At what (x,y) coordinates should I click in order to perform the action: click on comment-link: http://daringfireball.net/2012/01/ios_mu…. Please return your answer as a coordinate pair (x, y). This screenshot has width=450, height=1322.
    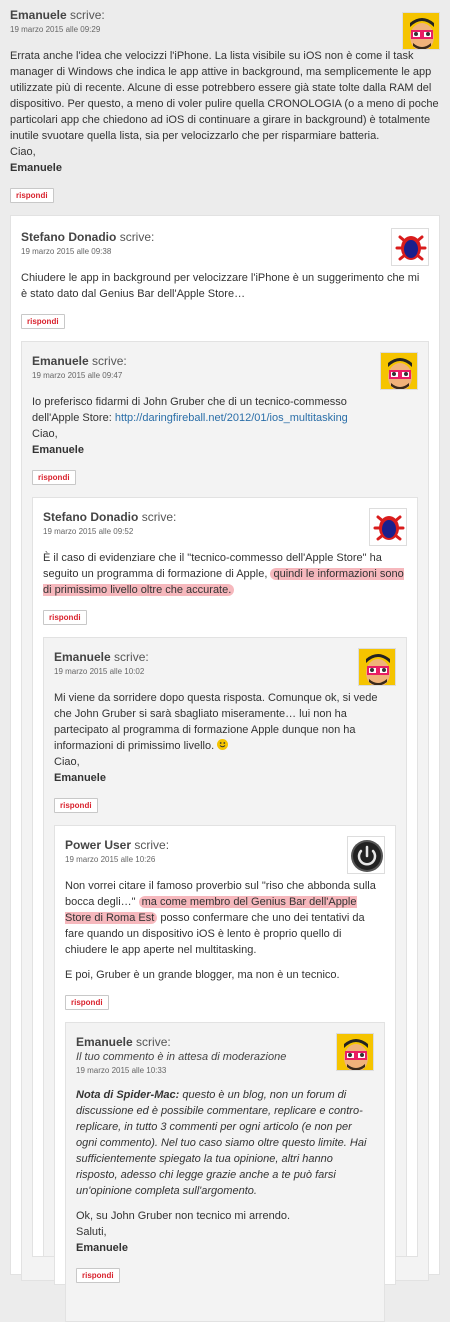
    Looking at the image, I should click on (231, 418).